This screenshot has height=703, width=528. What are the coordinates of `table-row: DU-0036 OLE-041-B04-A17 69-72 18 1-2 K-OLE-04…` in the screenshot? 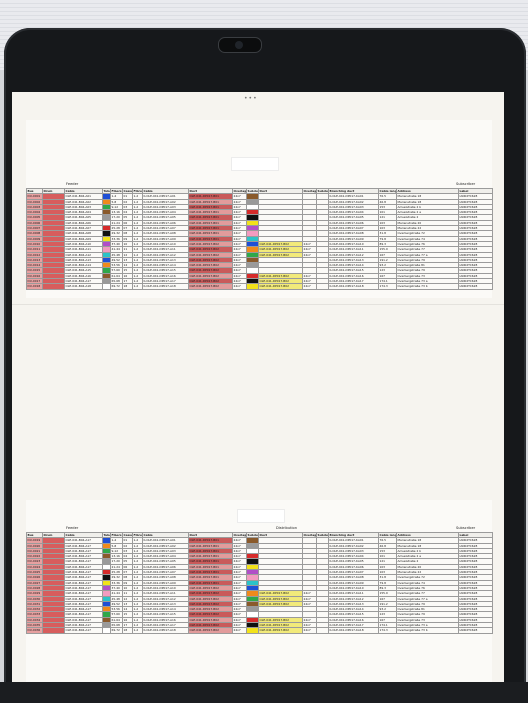 It's located at (259, 630).